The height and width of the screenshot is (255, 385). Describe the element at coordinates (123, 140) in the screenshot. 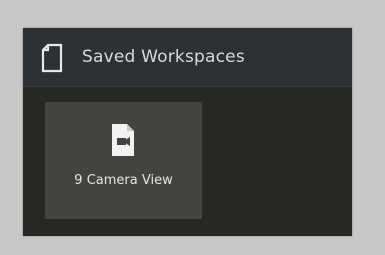

I see `video-file-icon` at that location.